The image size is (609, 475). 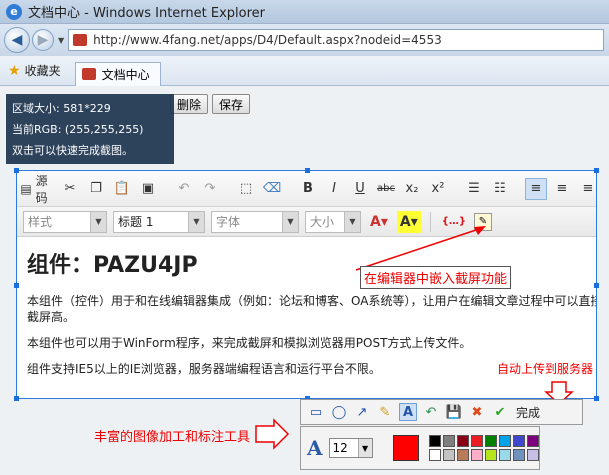 What do you see at coordinates (315, 448) in the screenshot?
I see `font-size-icon: A` at bounding box center [315, 448].